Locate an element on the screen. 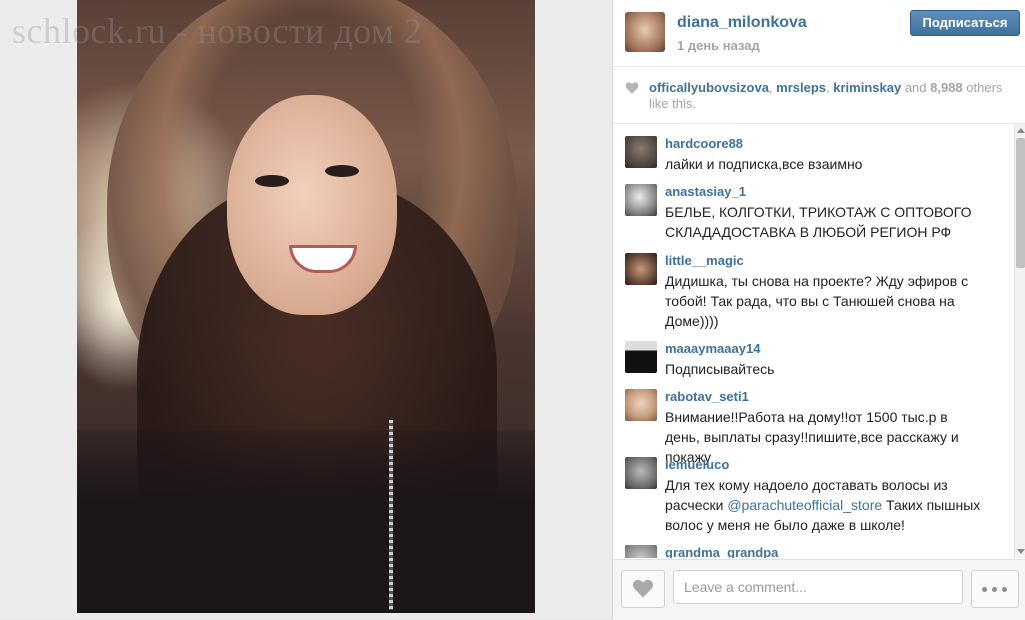  commenter-username: maaaymaaay14 is located at coordinates (712, 348).